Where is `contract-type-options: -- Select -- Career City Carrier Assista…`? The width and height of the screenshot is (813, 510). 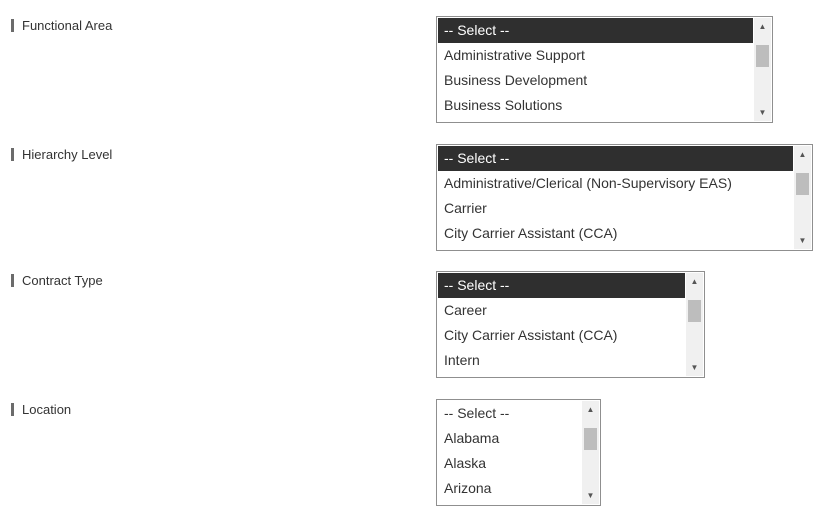
contract-type-options: -- Select -- Career City Carrier Assista… is located at coordinates (561, 324).